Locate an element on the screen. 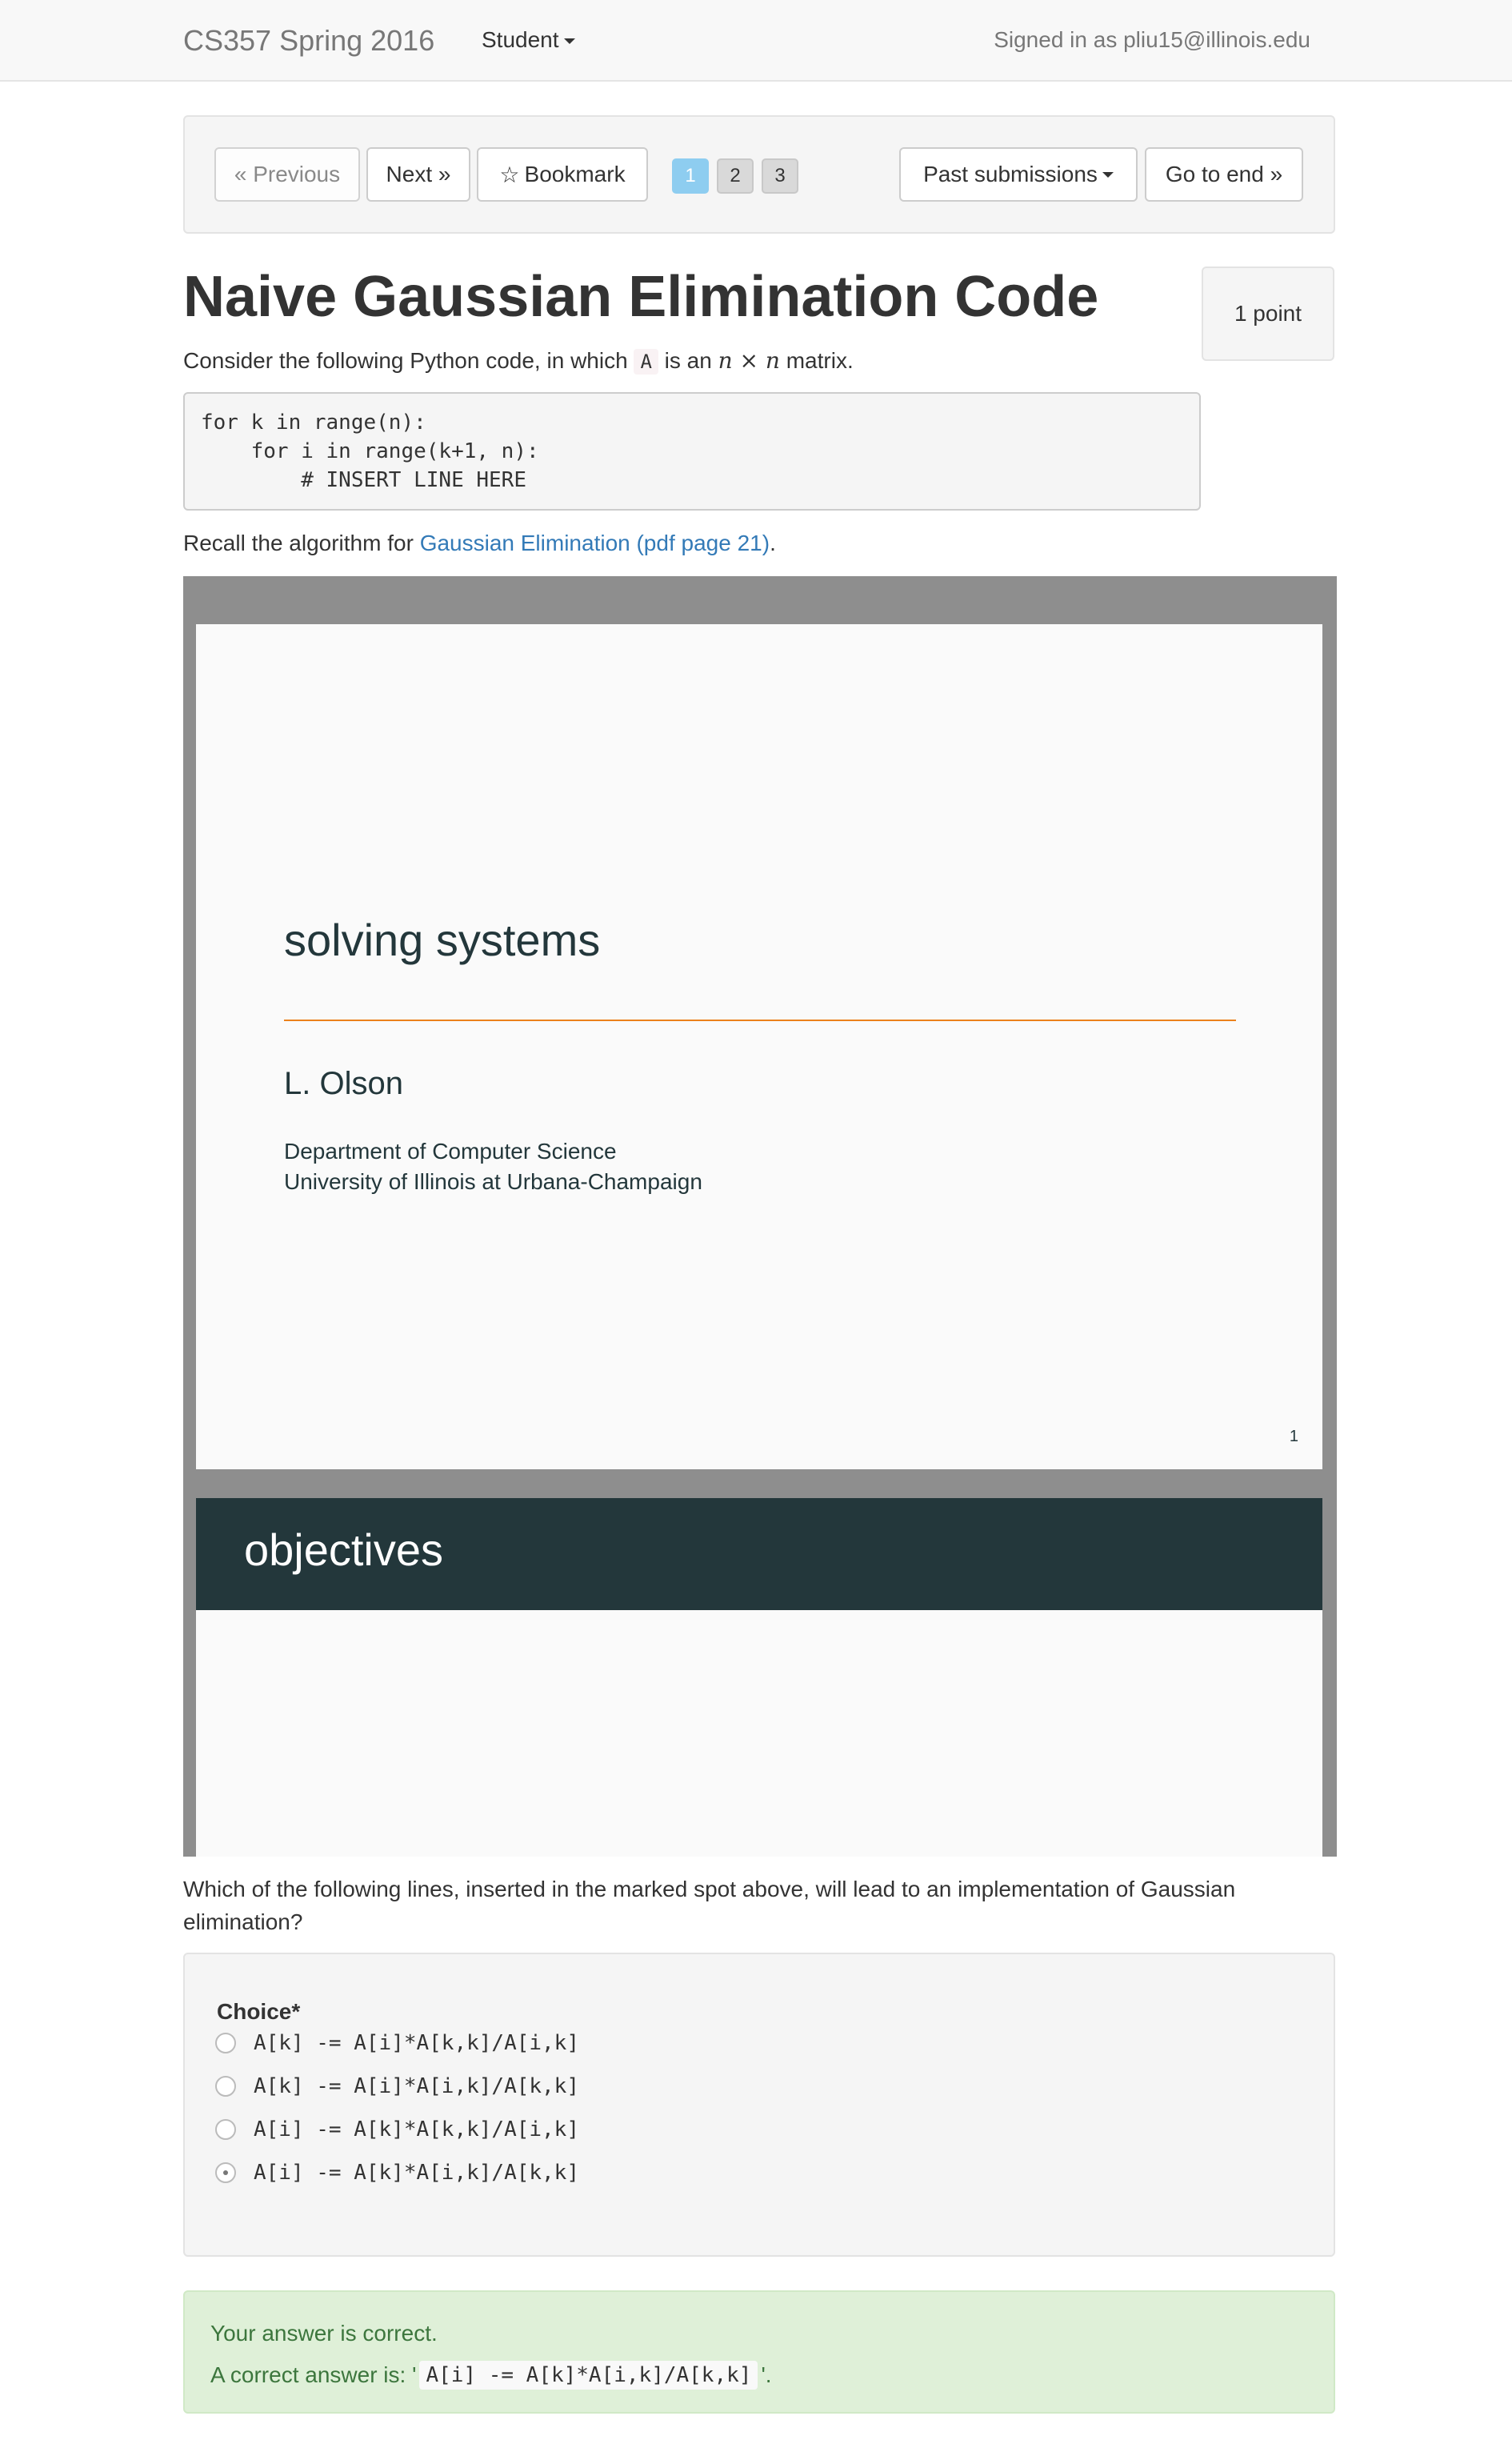 The height and width of the screenshot is (2444, 1512). pdf-page-2: objectives is located at coordinates (759, 1678).